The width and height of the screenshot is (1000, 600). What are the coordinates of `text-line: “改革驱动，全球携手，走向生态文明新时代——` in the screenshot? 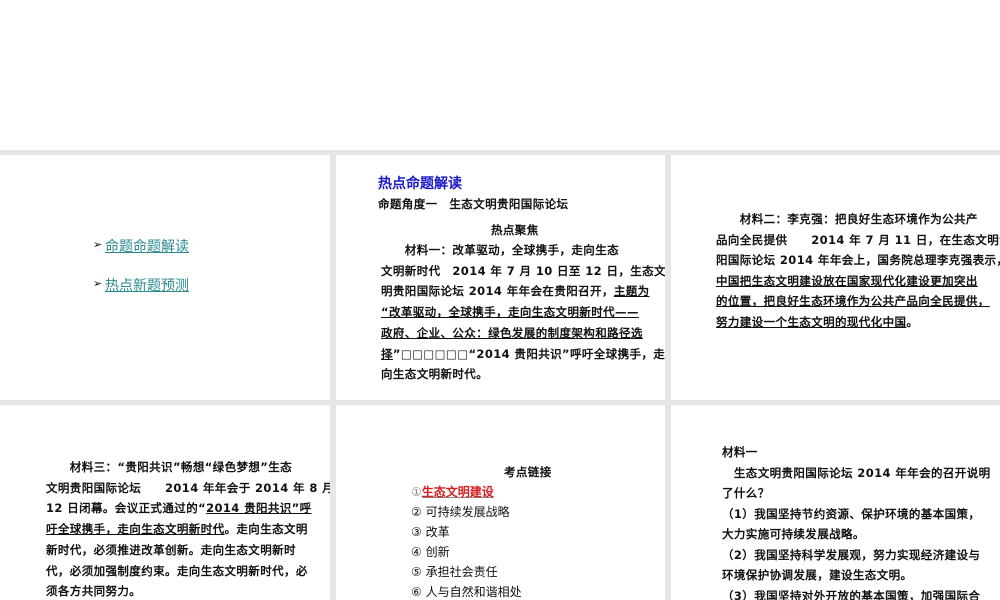 It's located at (510, 312).